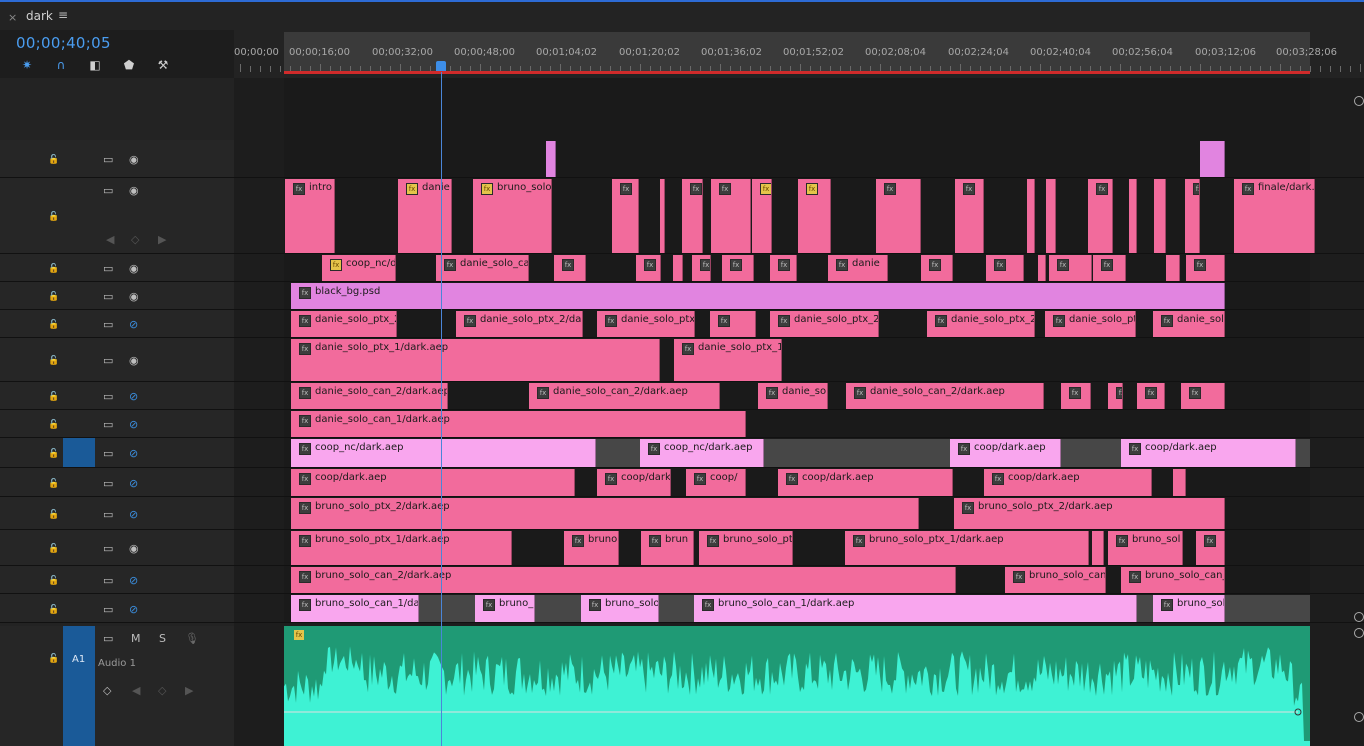 The height and width of the screenshot is (746, 1364). I want to click on video-clip: fx bruno_solo_ptx, so click(746, 548).